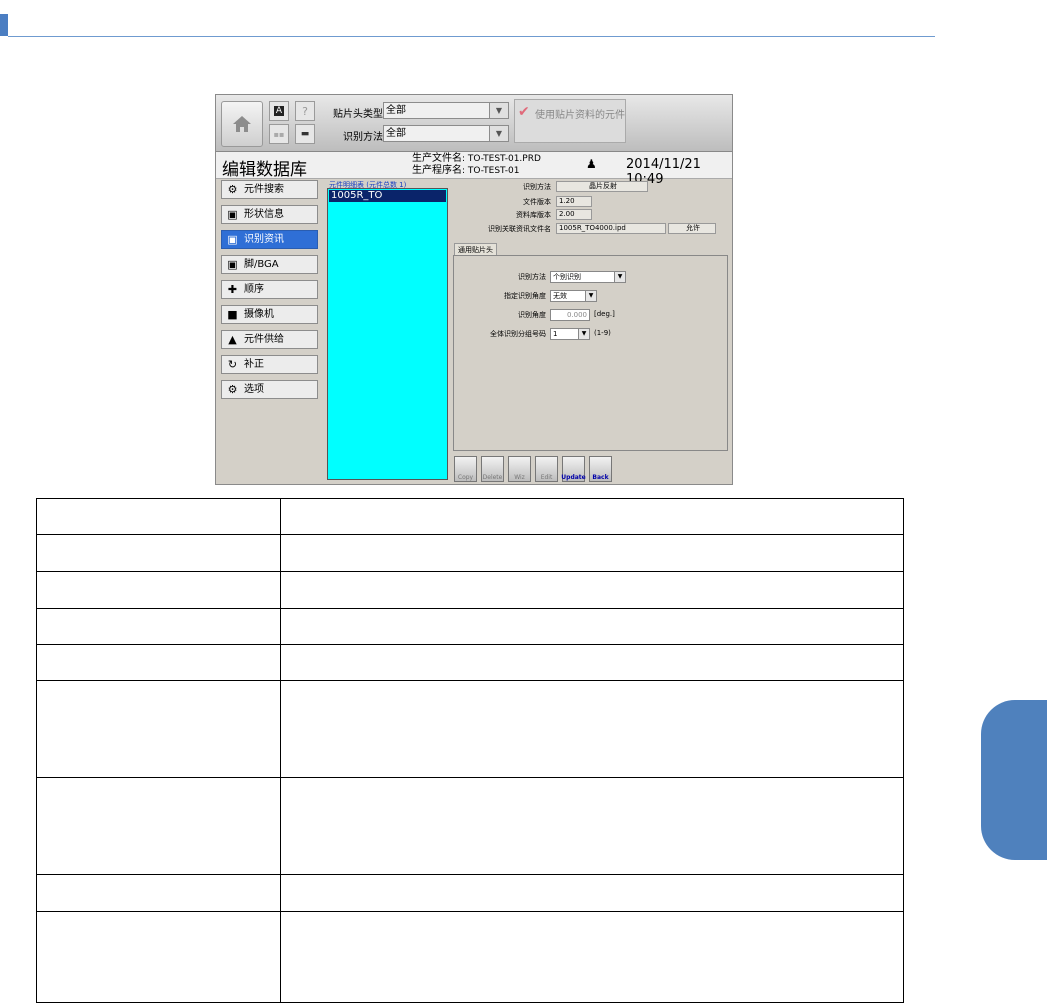 This screenshot has height=1007, width=1047. Describe the element at coordinates (363, 137) in the screenshot. I see `recog-method-label: 识别方法` at that location.